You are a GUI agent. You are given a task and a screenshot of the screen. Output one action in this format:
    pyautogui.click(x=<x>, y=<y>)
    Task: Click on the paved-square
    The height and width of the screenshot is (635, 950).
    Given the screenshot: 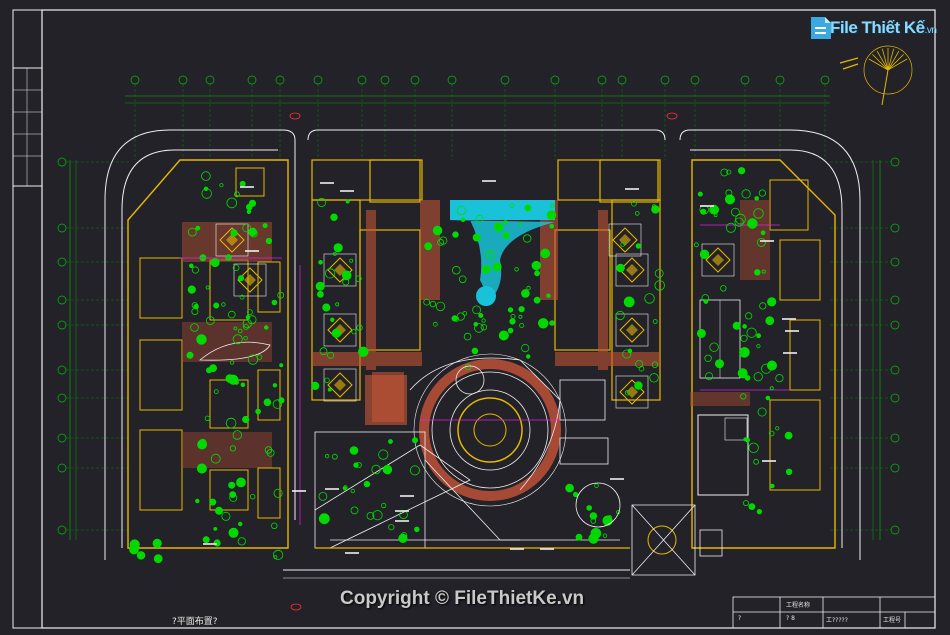 What is the action you would take?
    pyautogui.click(x=386, y=400)
    